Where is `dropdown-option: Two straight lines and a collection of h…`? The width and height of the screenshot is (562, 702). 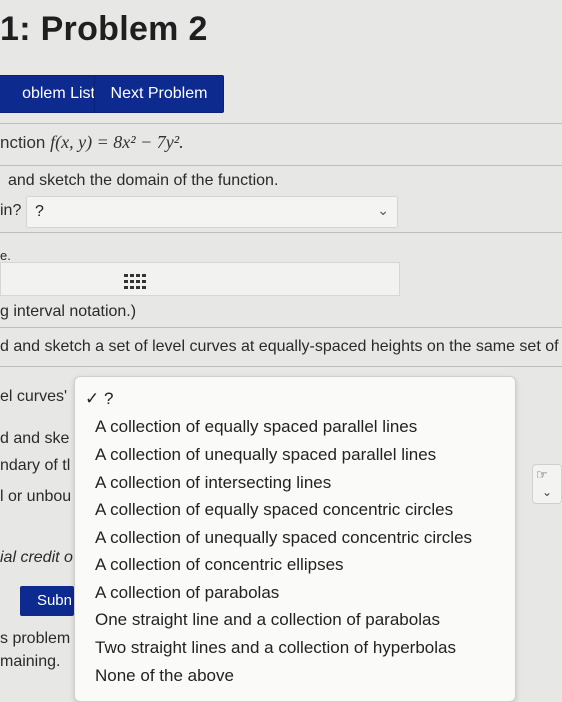 dropdown-option: Two straight lines and a collection of h… is located at coordinates (275, 648).